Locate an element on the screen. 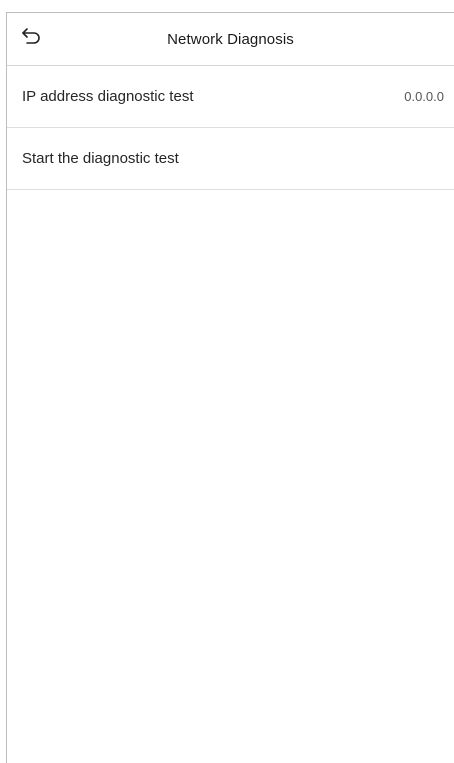  back-button is located at coordinates (32, 38).